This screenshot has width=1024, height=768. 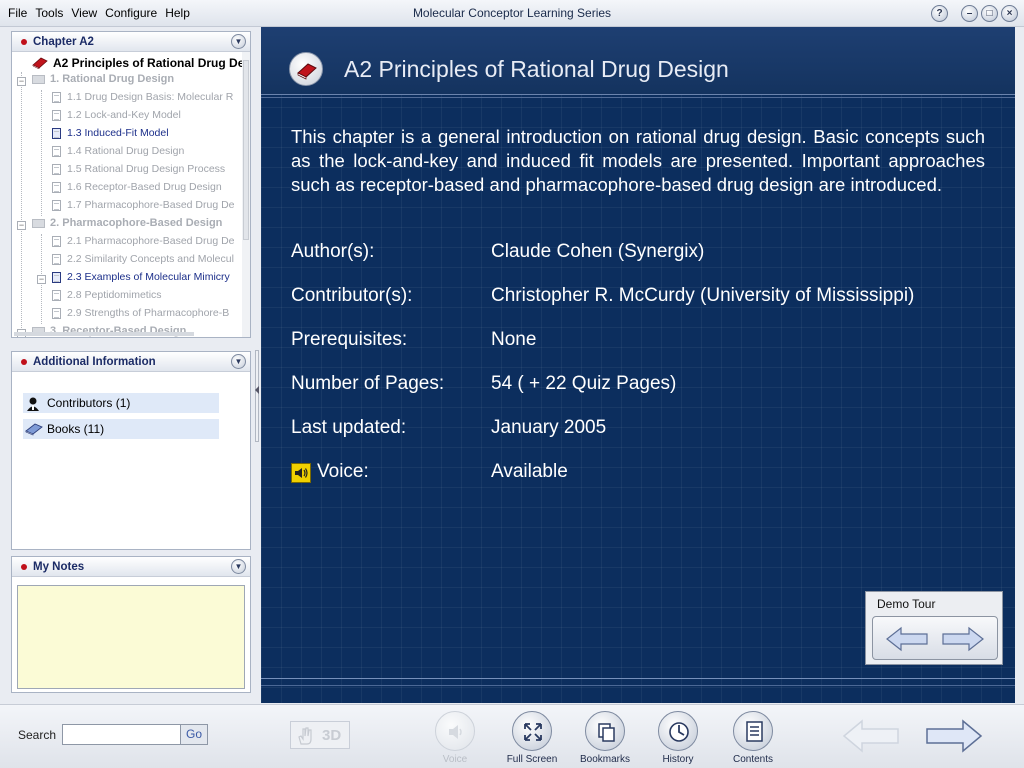 I want to click on contributors-label: Contributors (1), so click(x=89, y=403).